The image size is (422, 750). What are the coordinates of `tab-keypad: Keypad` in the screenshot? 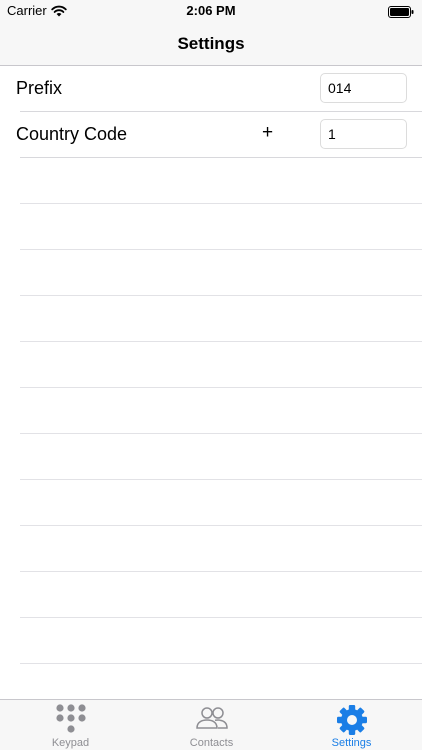 It's located at (70, 725).